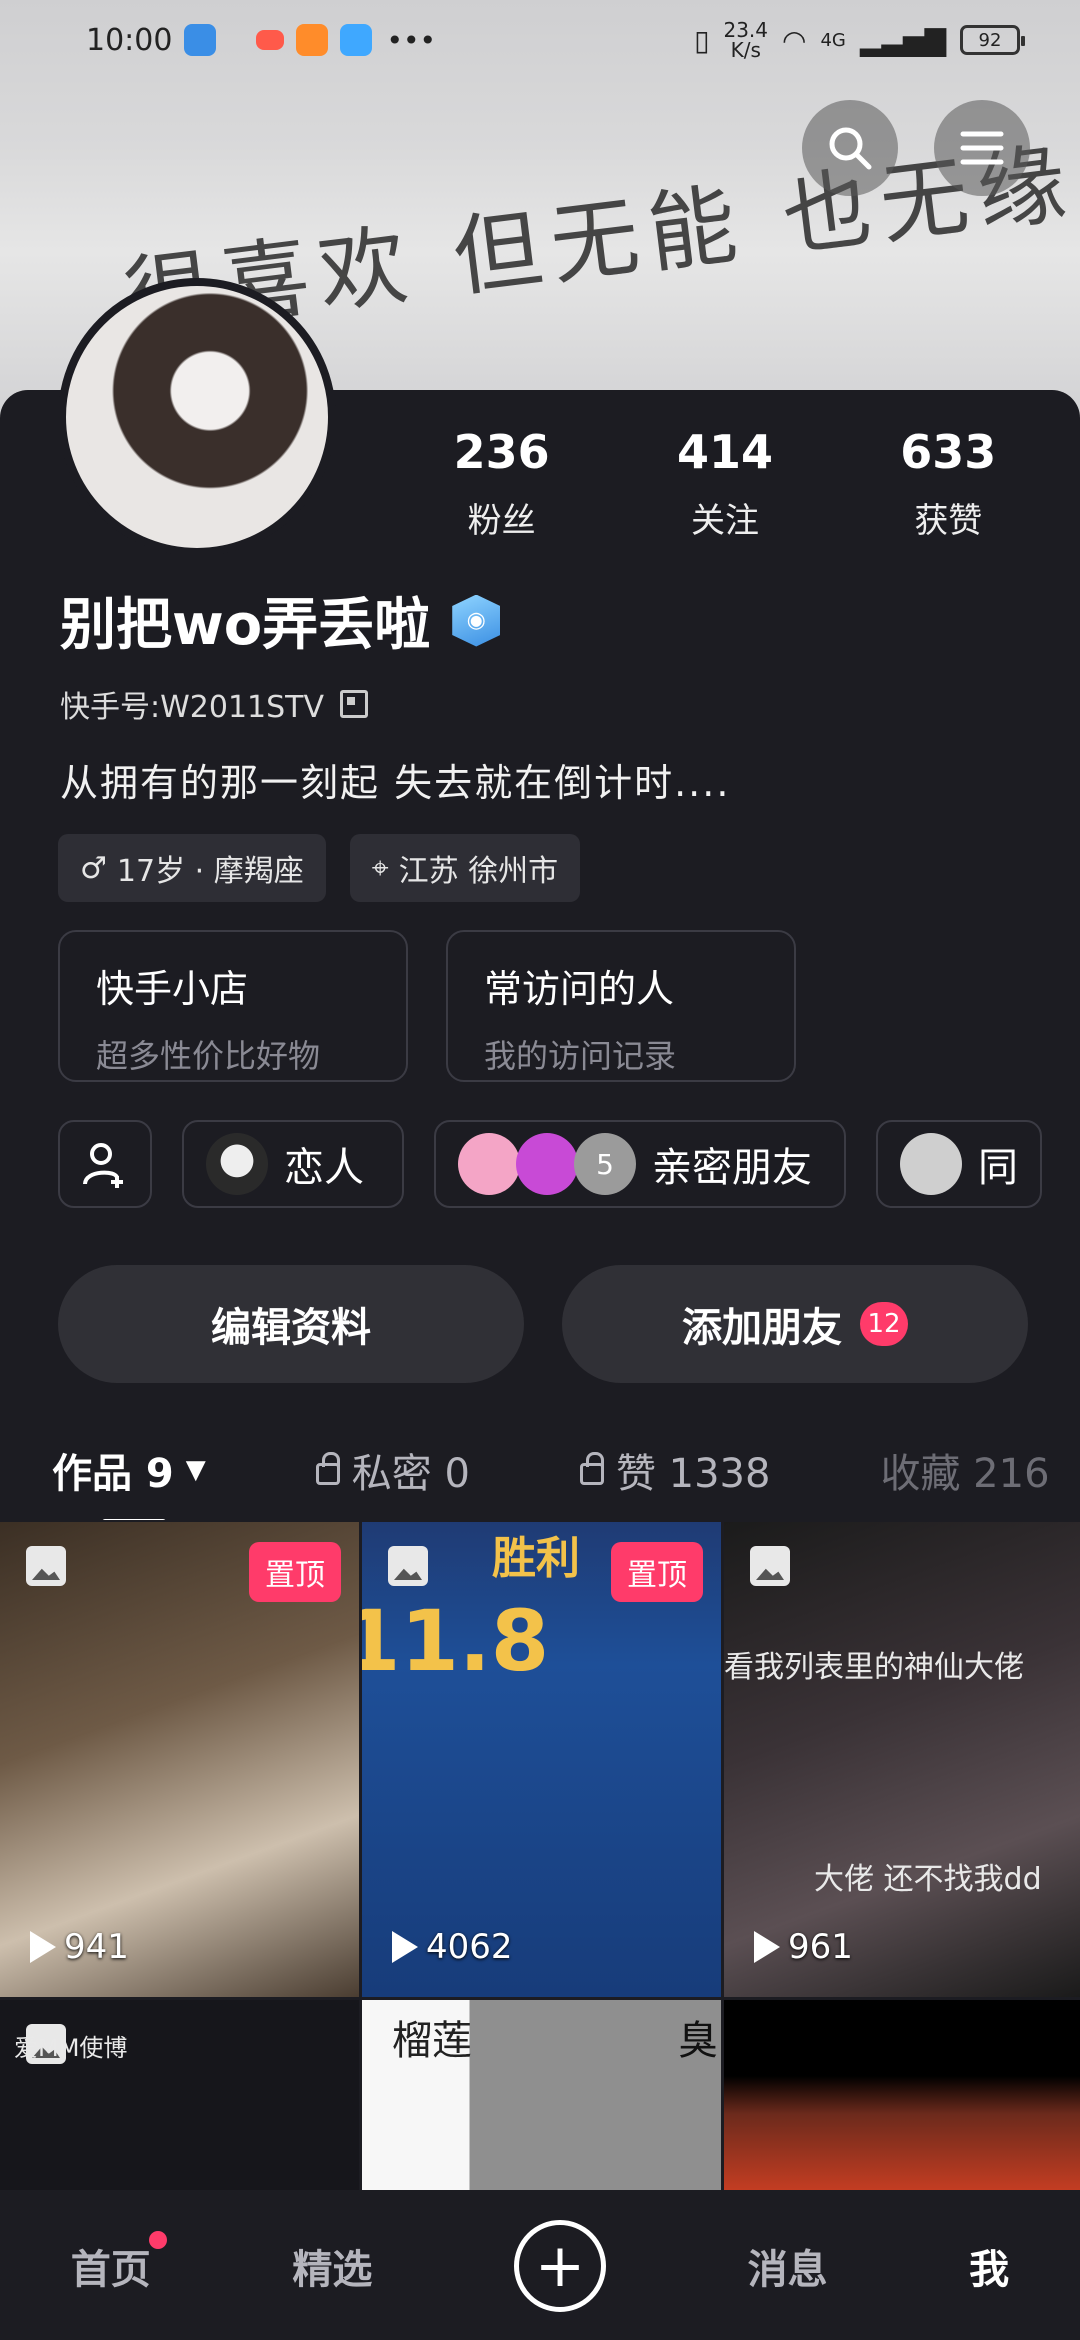 This screenshot has height=2340, width=1080. I want to click on profile-tags: ♂ 17岁 · 摩羯座 ⌖ 江苏 徐州市, so click(319, 868).